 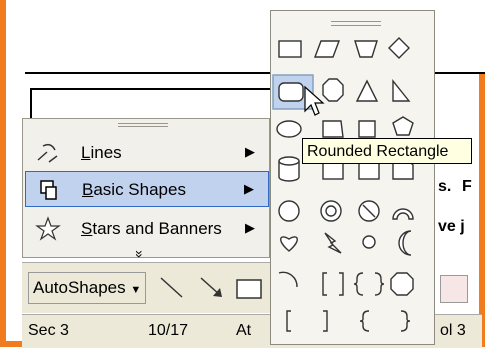 I want to click on pentagon-shape-icon, so click(x=403, y=126).